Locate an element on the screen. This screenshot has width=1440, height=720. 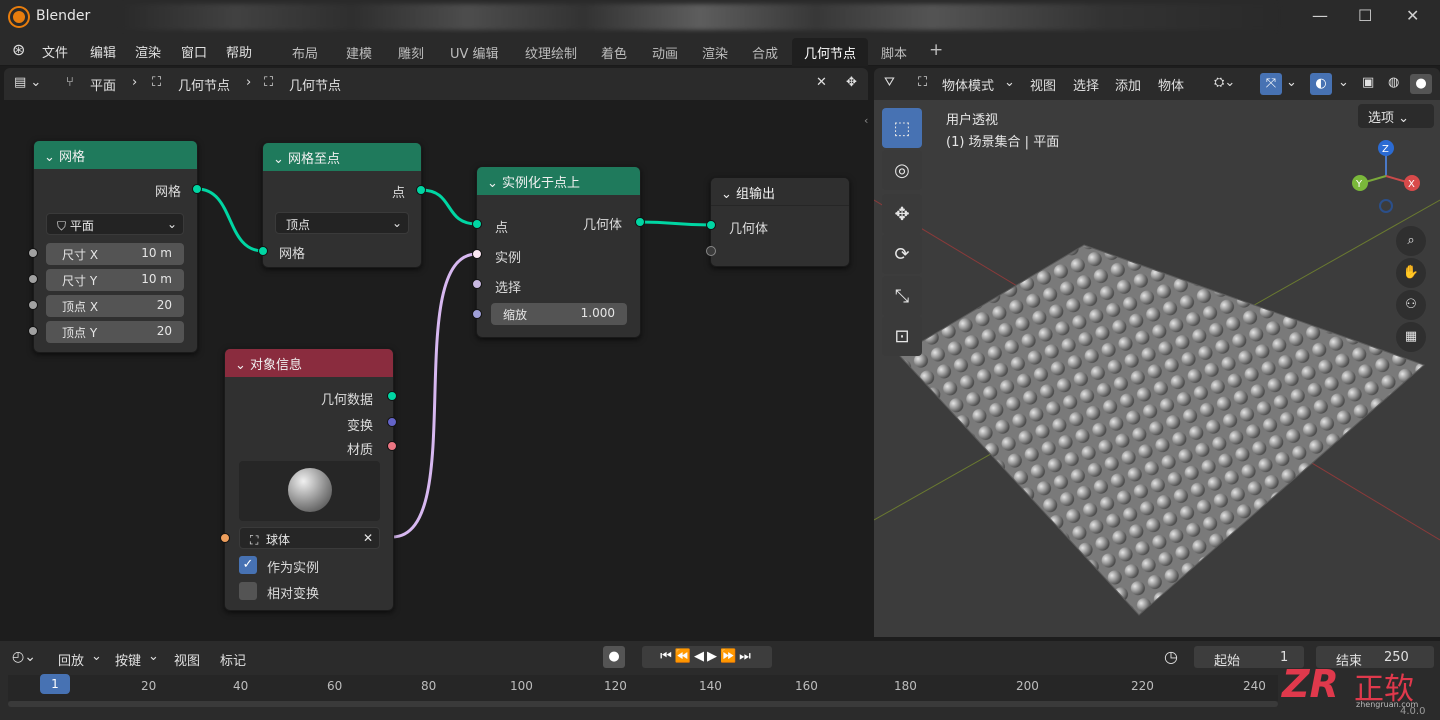
socket-selection-in is located at coordinates (477, 284).